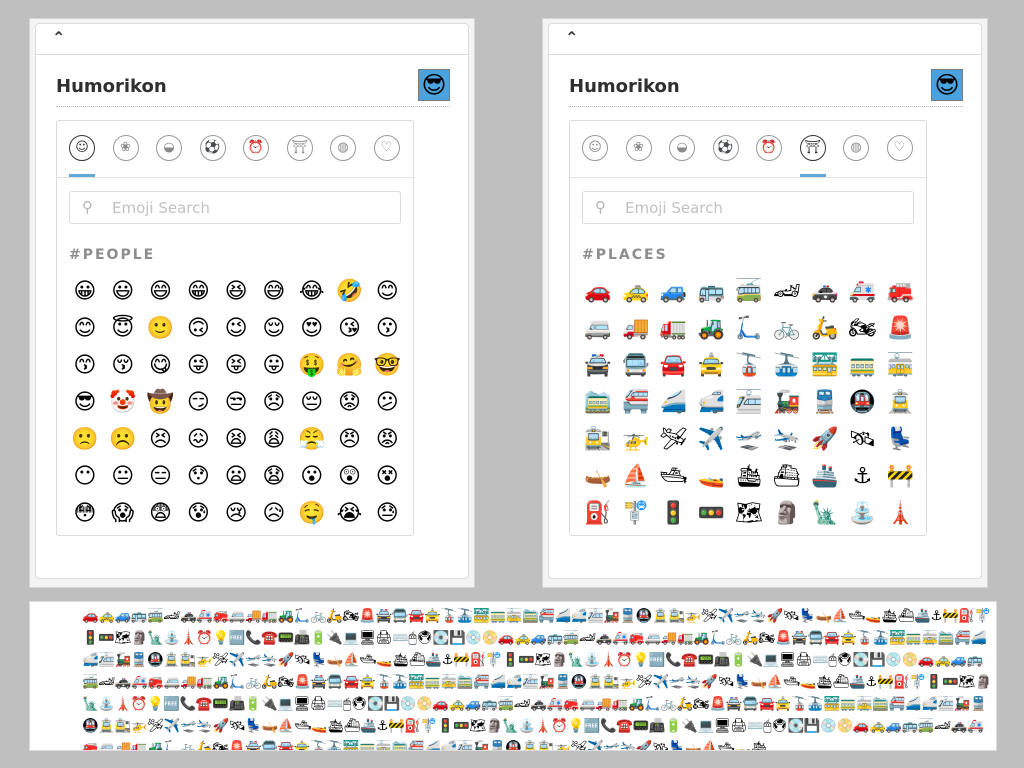 The height and width of the screenshot is (768, 1024). What do you see at coordinates (636, 366) in the screenshot?
I see `emoji-cell: 🚍` at bounding box center [636, 366].